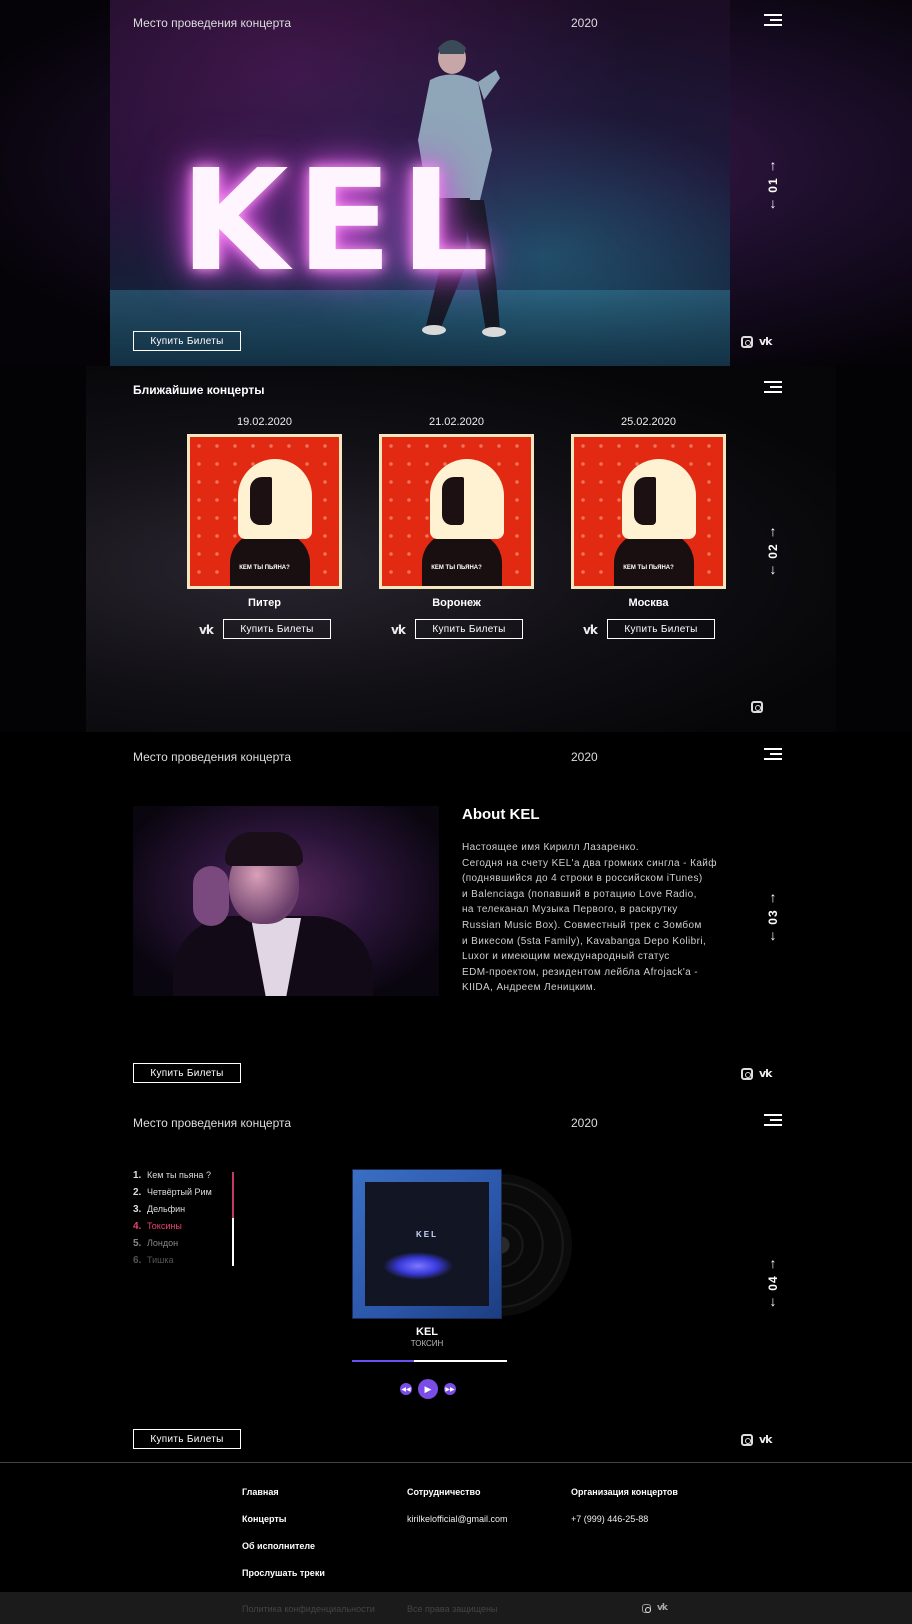  Describe the element at coordinates (648, 603) in the screenshot. I see `concert-city: Москва` at that location.